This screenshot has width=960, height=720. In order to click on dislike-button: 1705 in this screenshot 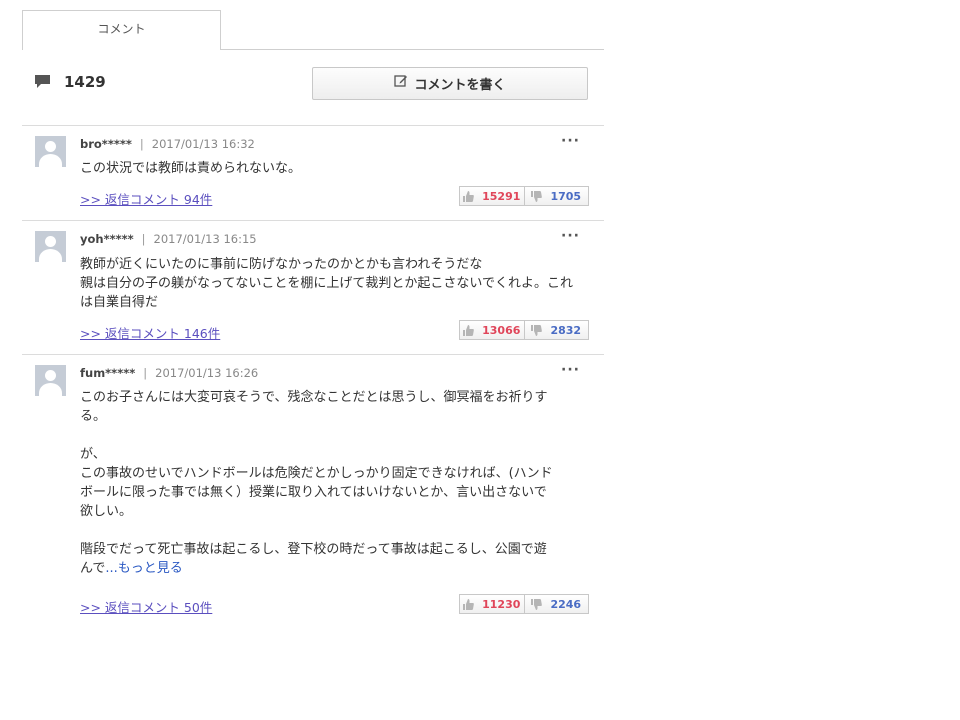, I will do `click(556, 196)`.